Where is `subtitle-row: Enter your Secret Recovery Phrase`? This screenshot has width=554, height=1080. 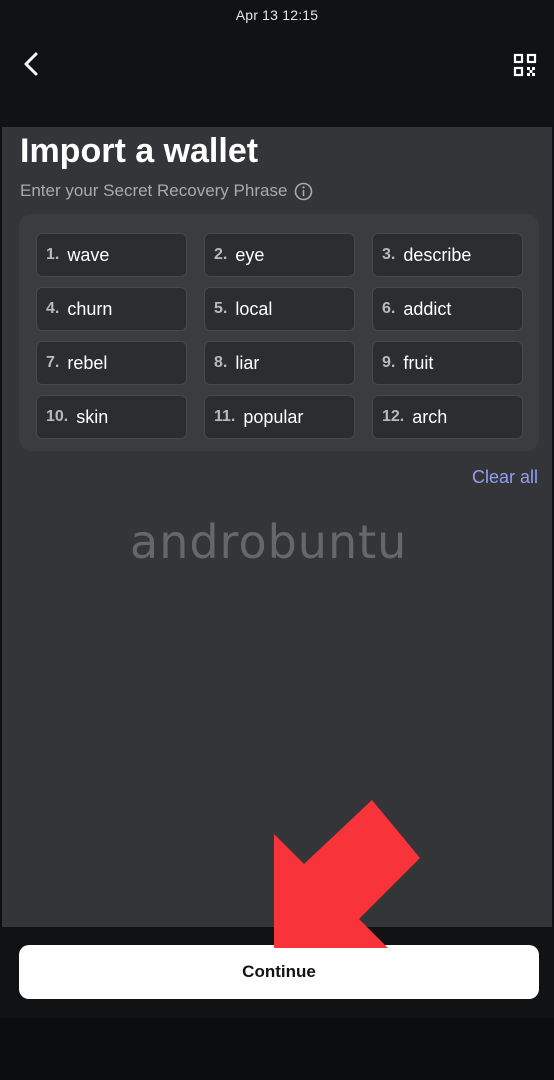
subtitle-row: Enter your Secret Recovery Phrase is located at coordinates (166, 191).